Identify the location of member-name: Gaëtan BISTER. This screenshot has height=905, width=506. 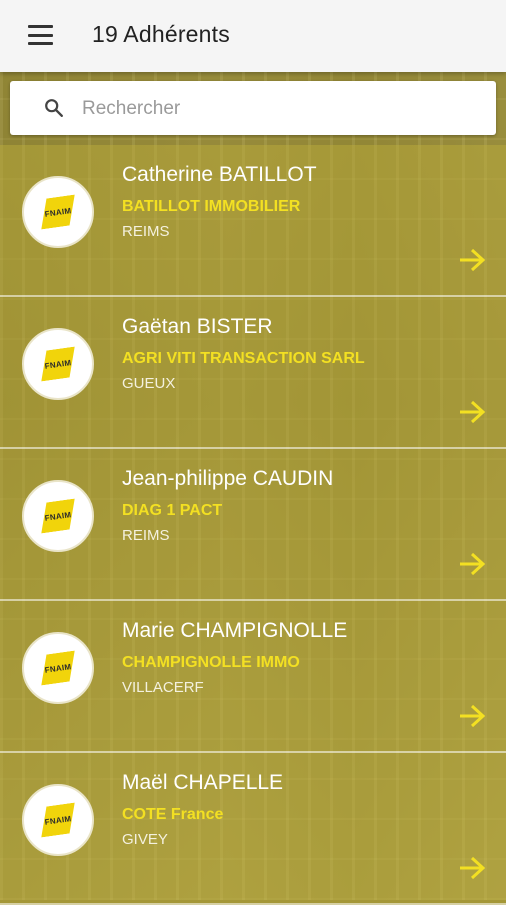
(197, 326).